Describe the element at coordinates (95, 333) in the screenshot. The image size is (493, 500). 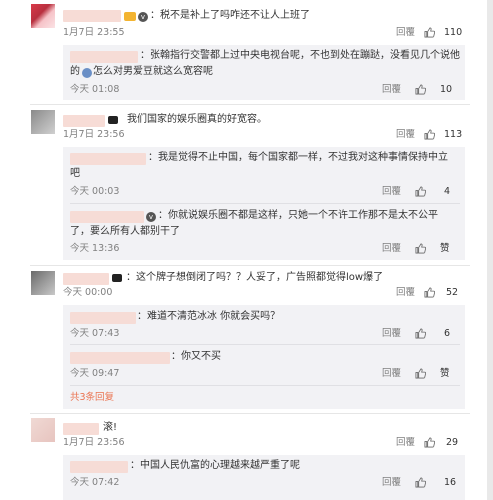
I see `reply-time: 今天 07:43` at that location.